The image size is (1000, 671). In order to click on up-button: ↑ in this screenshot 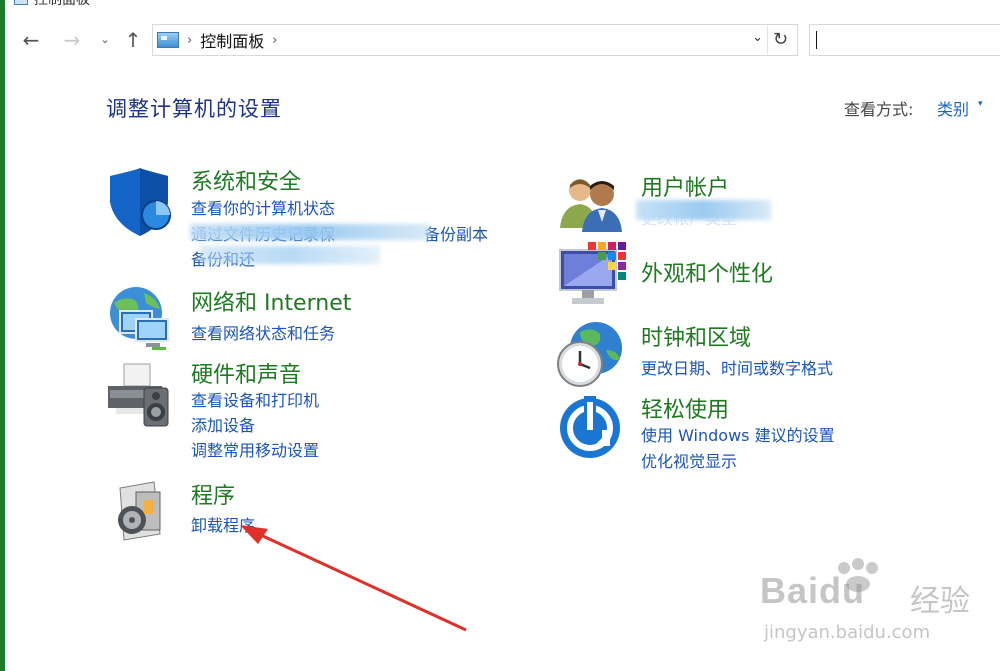, I will do `click(133, 40)`.